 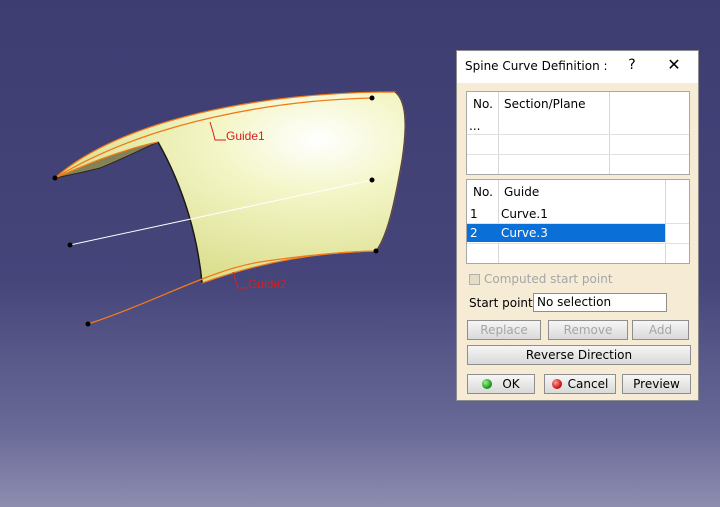 I want to click on guide1-label: Guide1, so click(x=245, y=136).